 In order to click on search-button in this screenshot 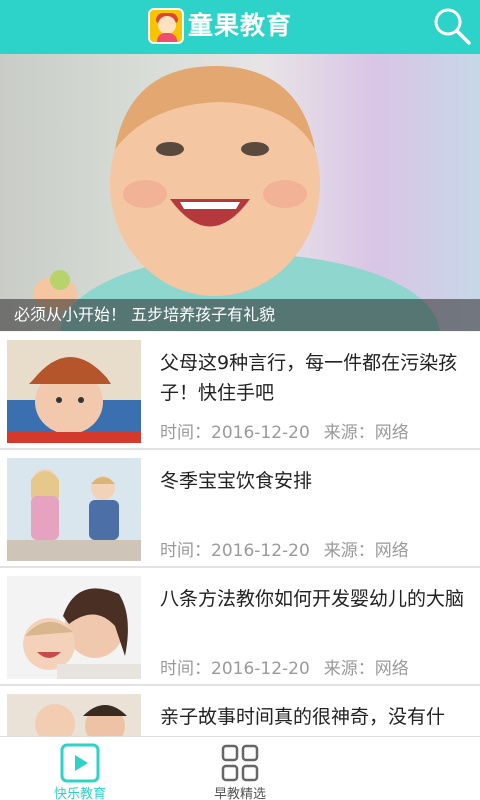, I will do `click(452, 26)`.